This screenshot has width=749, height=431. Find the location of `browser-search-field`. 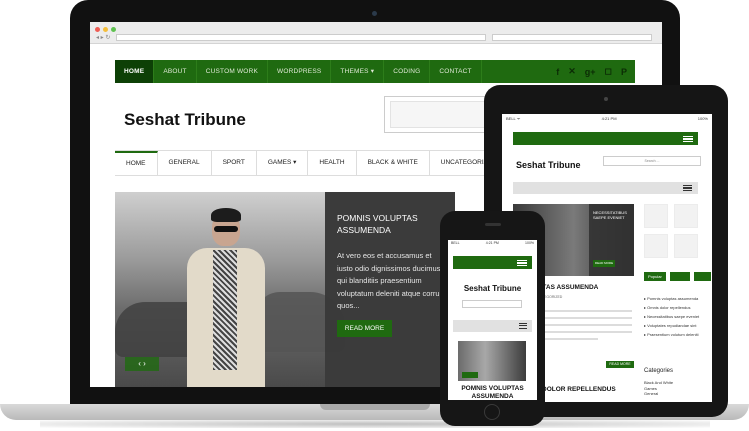

browser-search-field is located at coordinates (572, 37).